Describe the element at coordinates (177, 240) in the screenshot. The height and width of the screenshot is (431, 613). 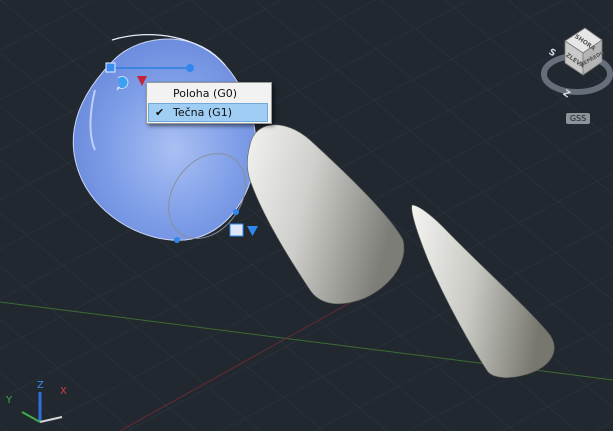
I see `edge-grip-bottom` at that location.